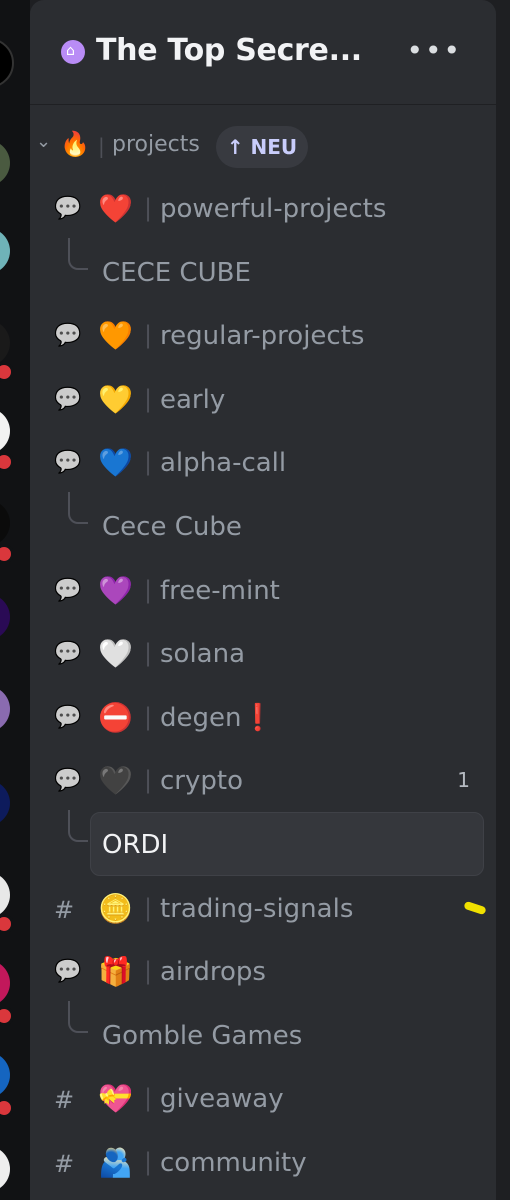  Describe the element at coordinates (115, 463) in the screenshot. I see `channel-emoji: 💙` at that location.